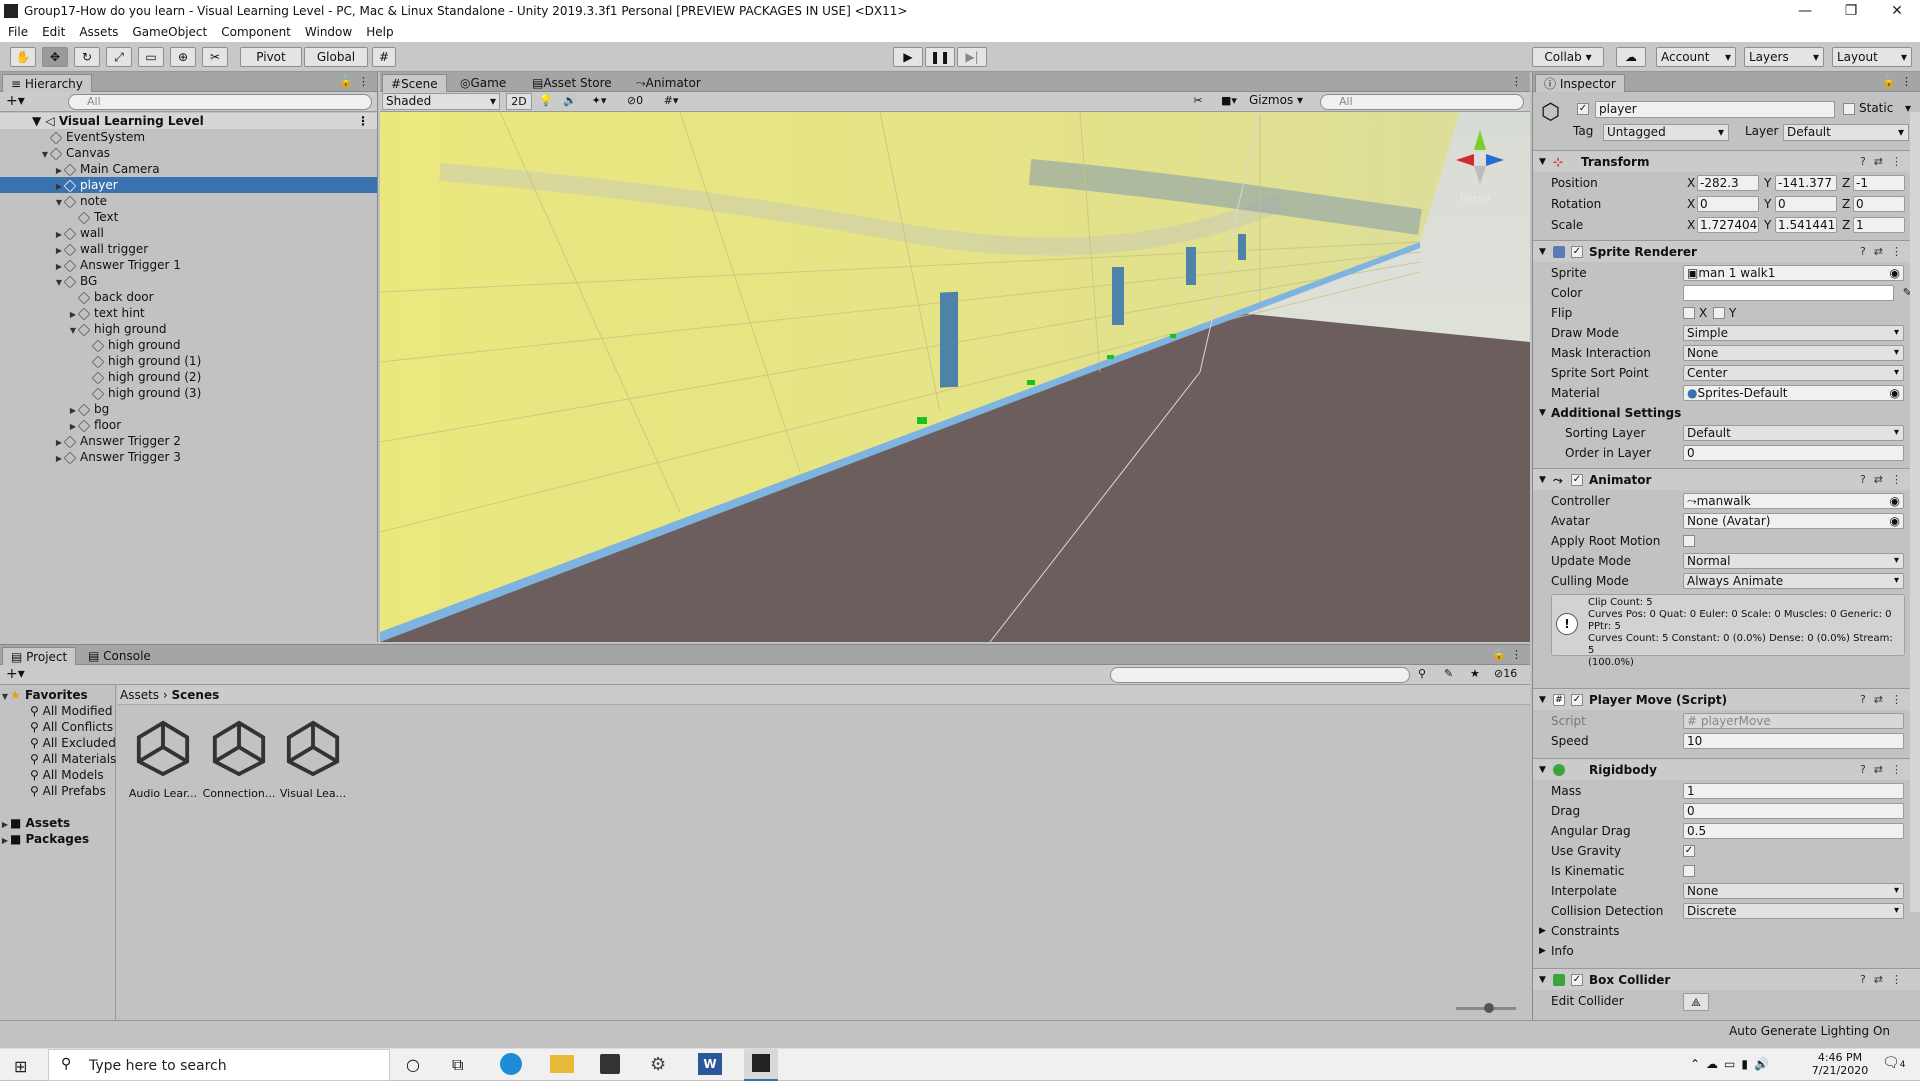 The height and width of the screenshot is (1081, 1920). I want to click on close-button: ✕, so click(1897, 11).